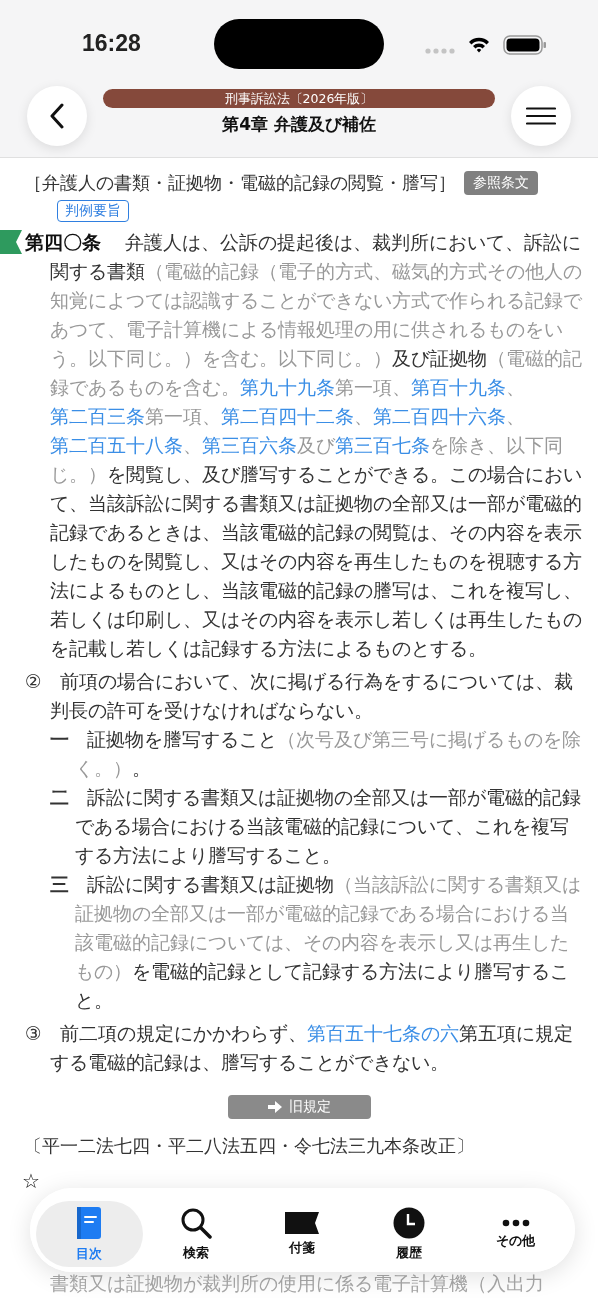  What do you see at coordinates (382, 445) in the screenshot?
I see `article-link: 第三百七条` at bounding box center [382, 445].